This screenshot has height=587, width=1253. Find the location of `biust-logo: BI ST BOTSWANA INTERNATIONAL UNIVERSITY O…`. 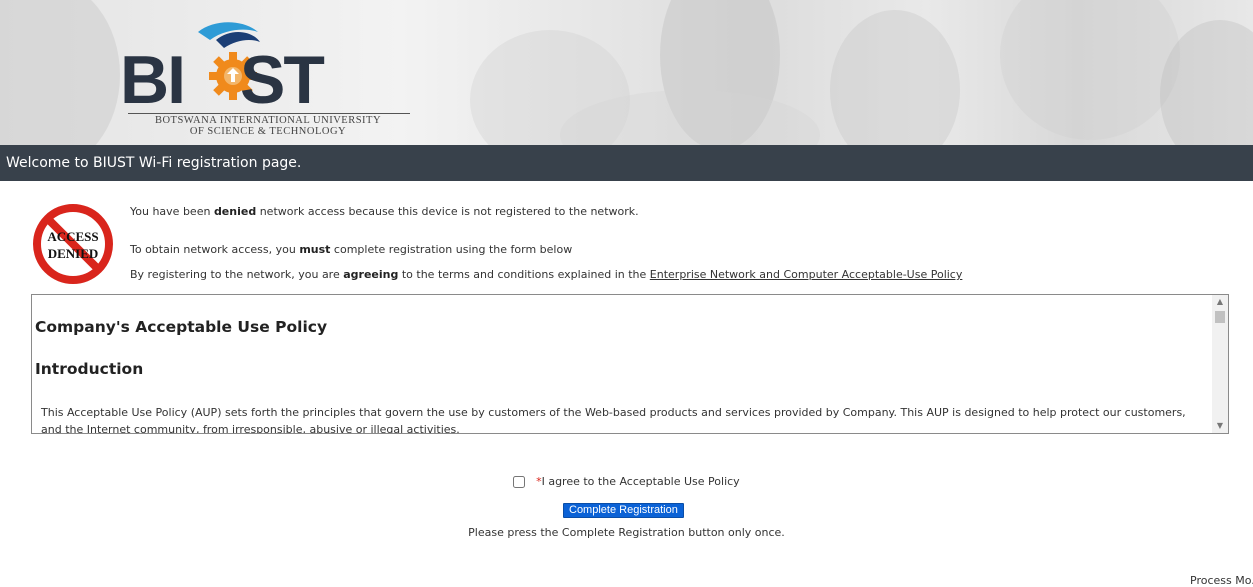

biust-logo: BI ST BOTSWANA INTERNATIONAL UNIVERSITY O… is located at coordinates (280, 78).